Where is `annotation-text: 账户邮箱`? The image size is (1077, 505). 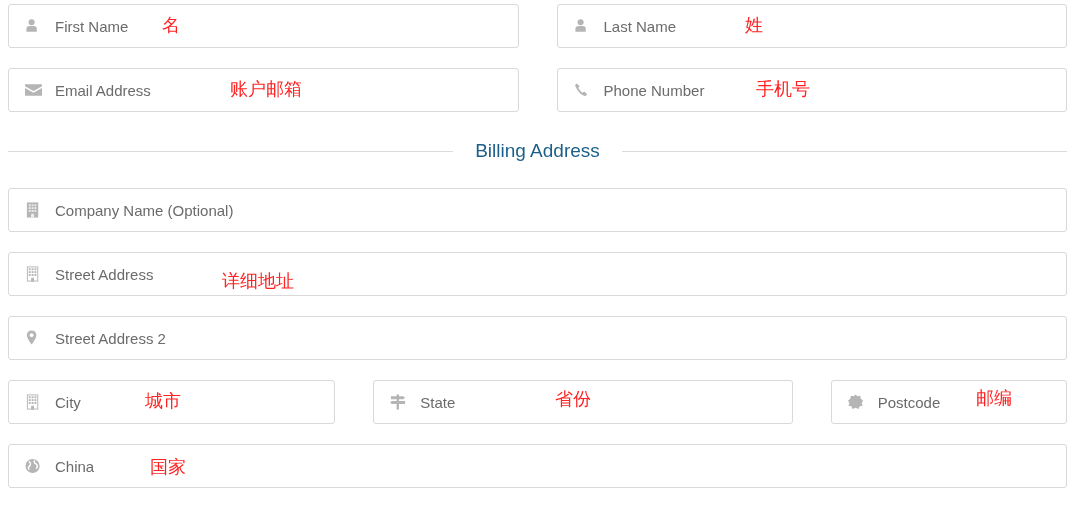
annotation-text: 账户邮箱 is located at coordinates (266, 88).